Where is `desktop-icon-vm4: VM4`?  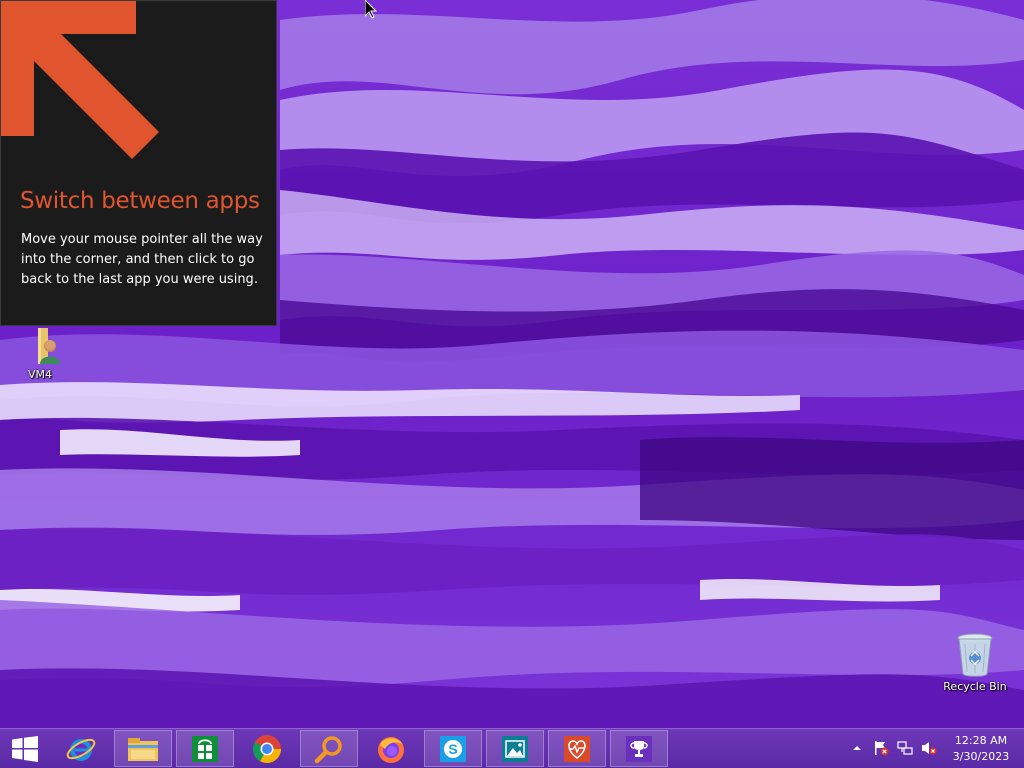 desktop-icon-vm4: VM4 is located at coordinates (40, 353).